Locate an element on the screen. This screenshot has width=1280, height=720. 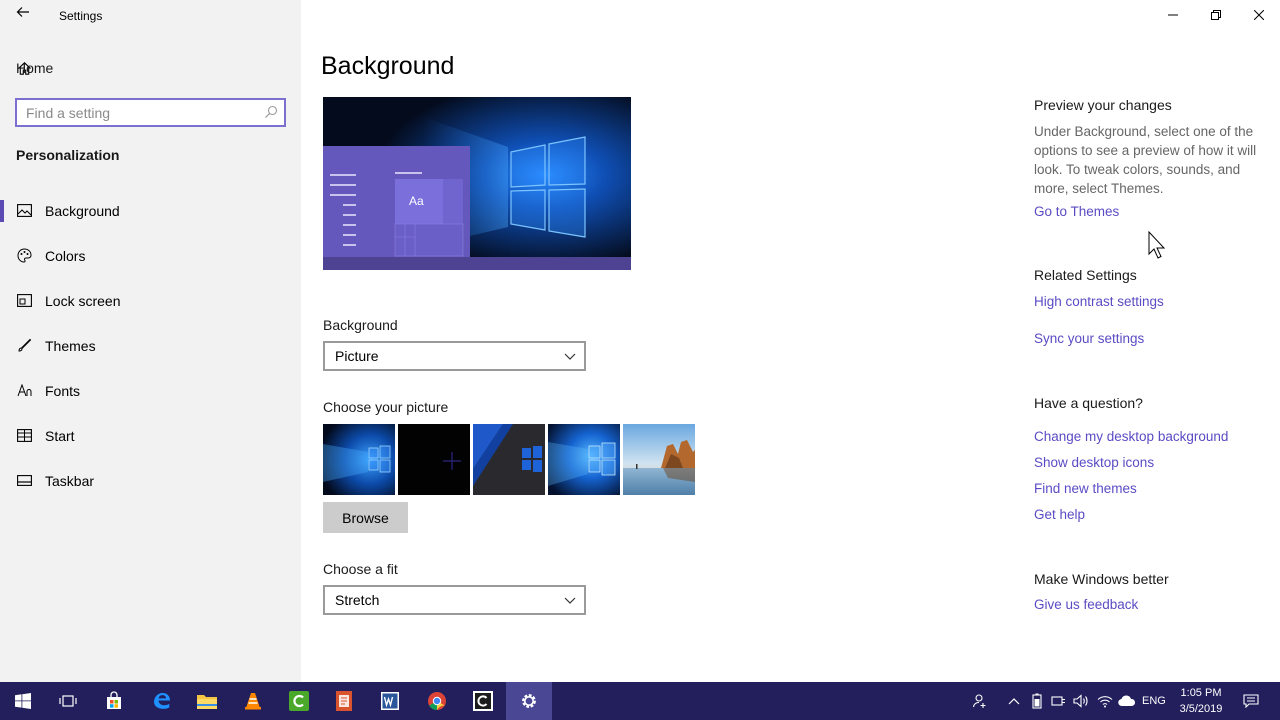
chevron-up-icon is located at coordinates (1014, 701).